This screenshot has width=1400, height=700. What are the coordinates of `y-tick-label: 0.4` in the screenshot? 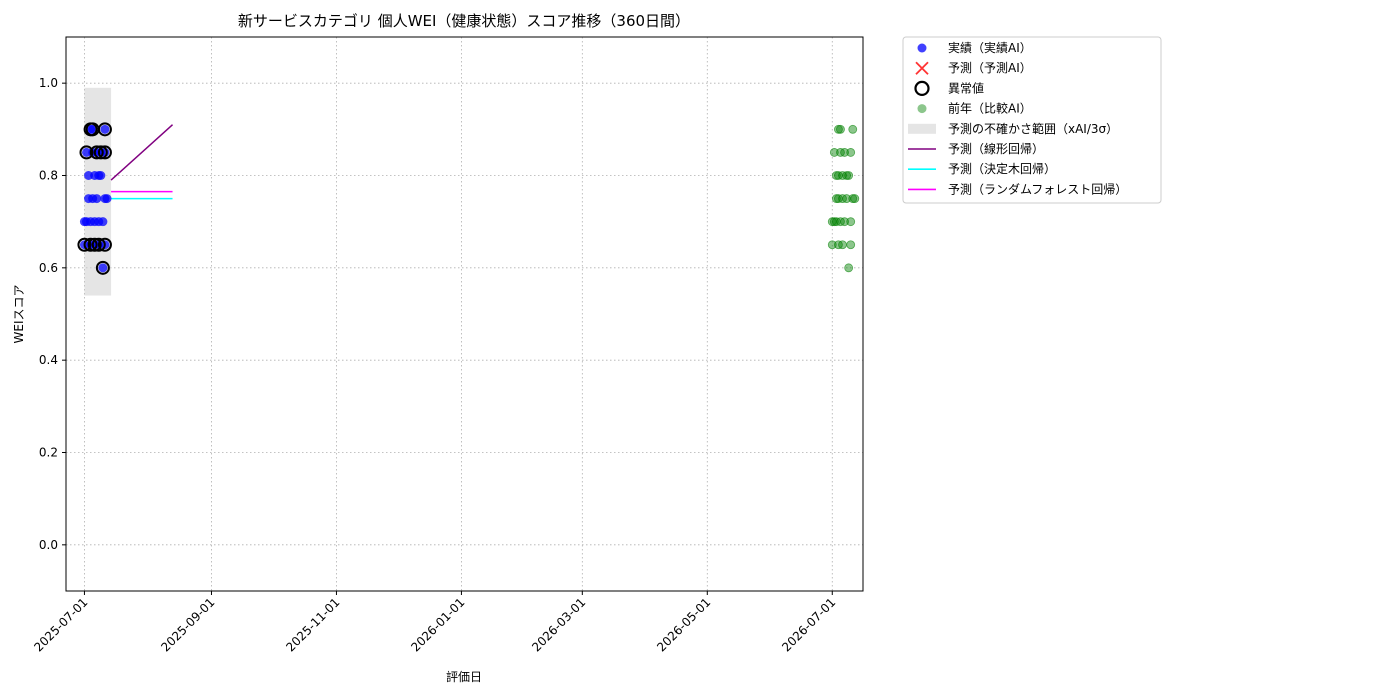 It's located at (48, 360).